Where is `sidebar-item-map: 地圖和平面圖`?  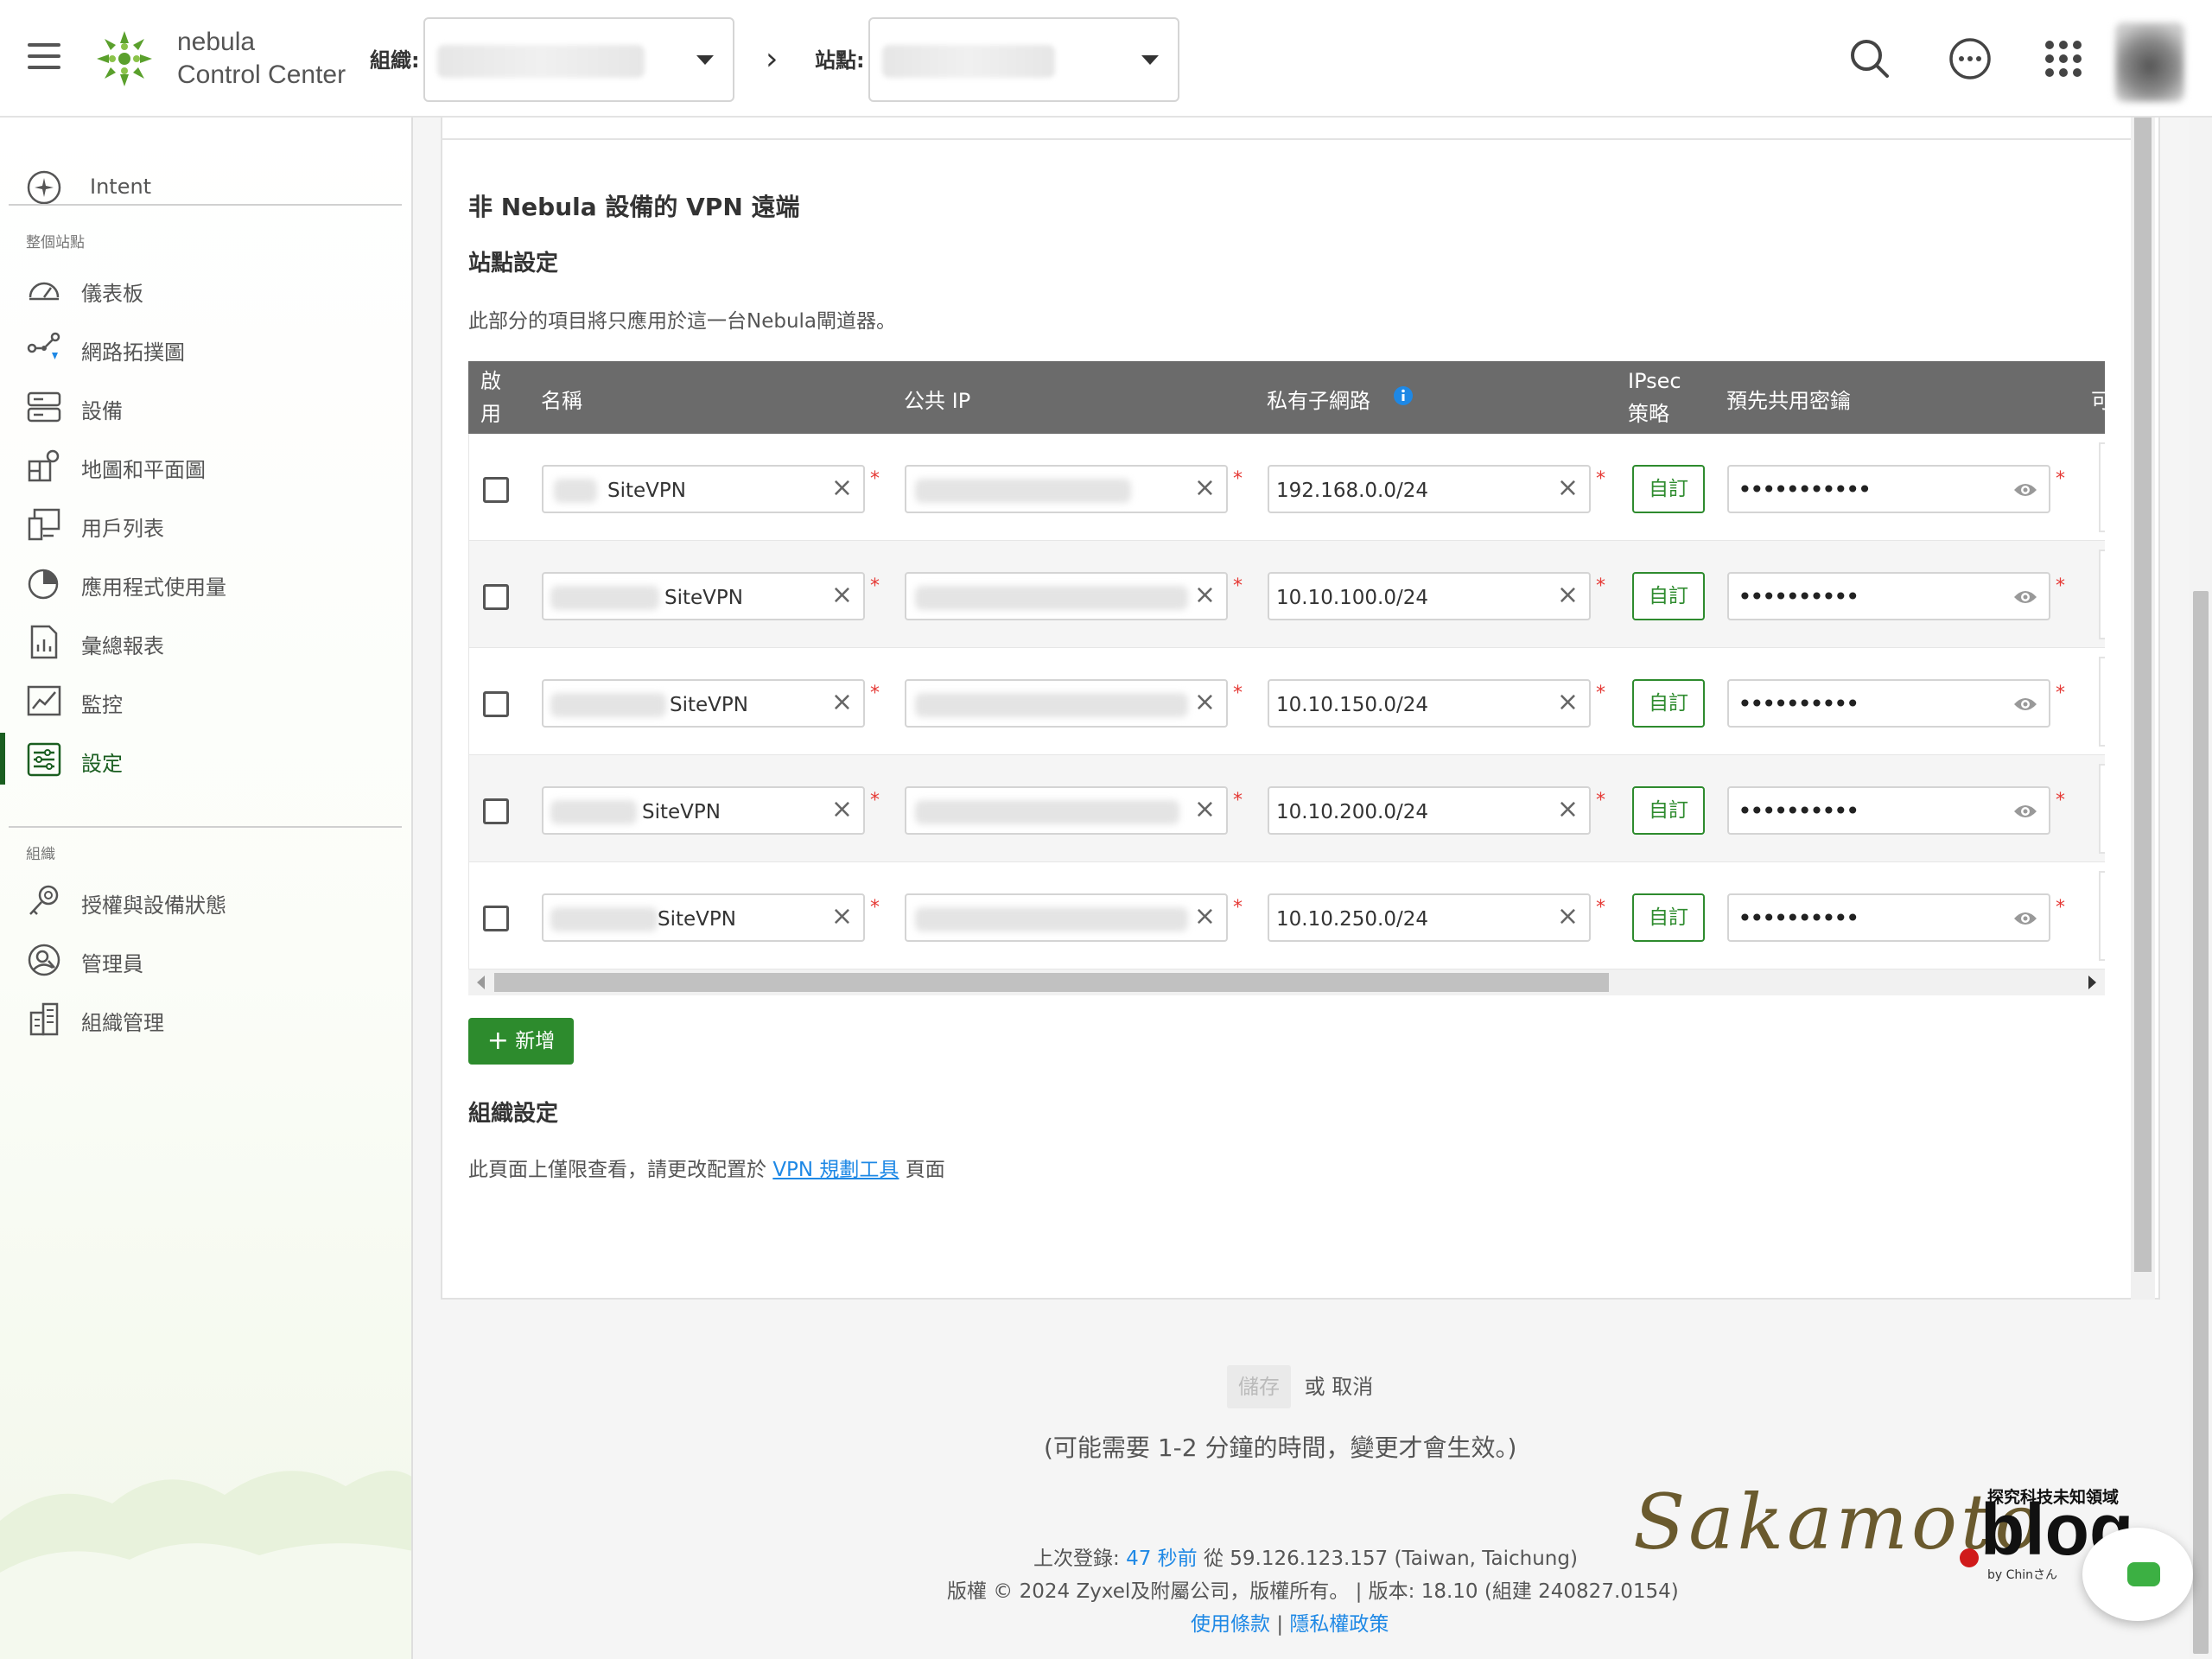
sidebar-item-map: 地圖和平面圖 is located at coordinates (205, 465).